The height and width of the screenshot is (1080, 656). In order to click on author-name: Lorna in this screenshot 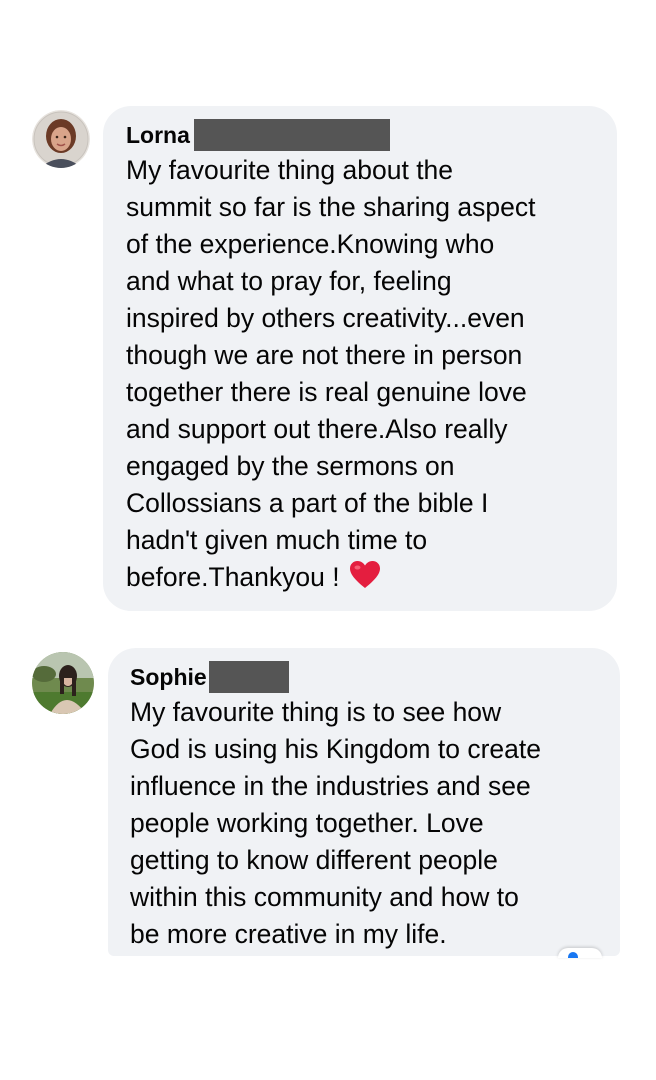, I will do `click(158, 135)`.